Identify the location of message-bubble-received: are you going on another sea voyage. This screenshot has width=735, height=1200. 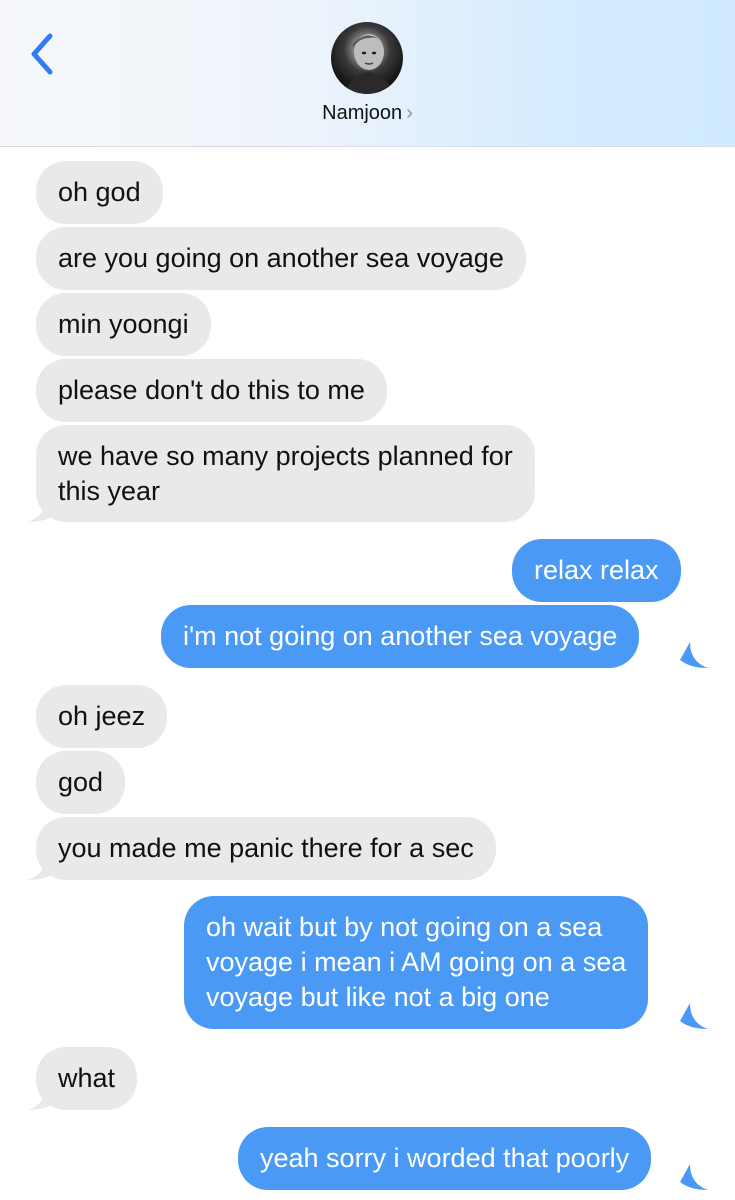
(281, 258).